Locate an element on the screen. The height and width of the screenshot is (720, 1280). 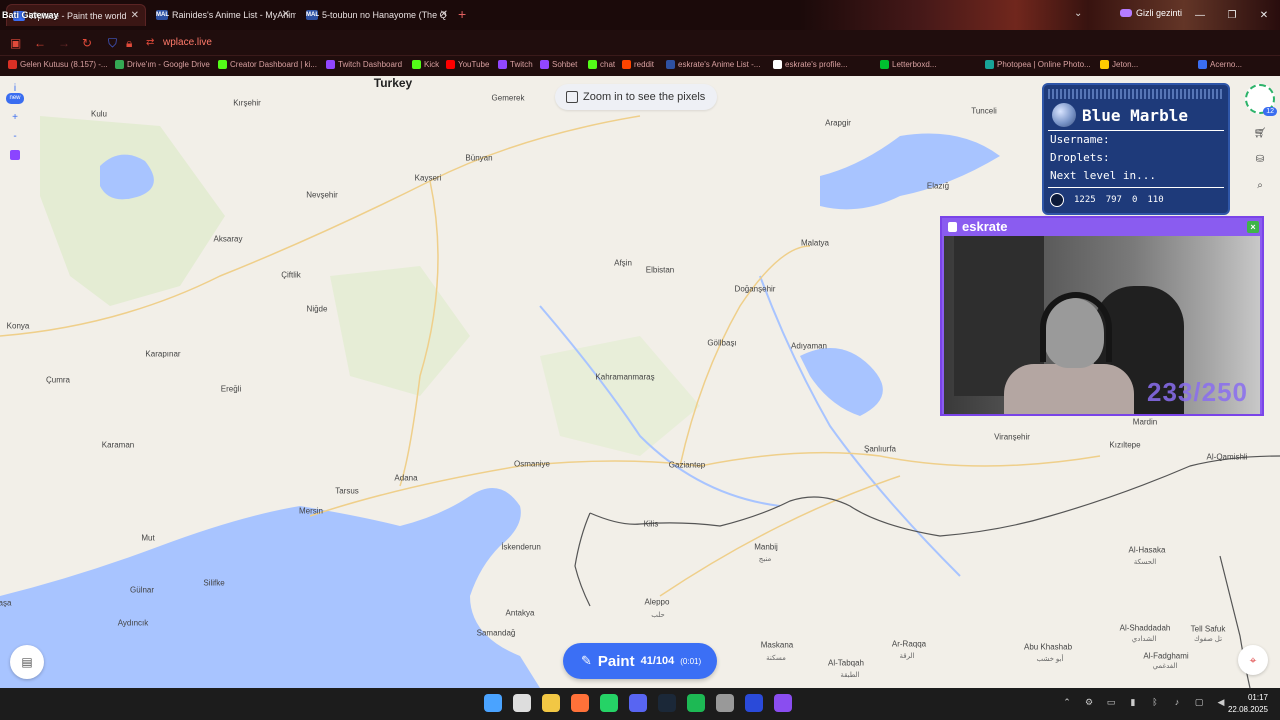
bookmark-label: Sohbet is located at coordinates (565, 64).